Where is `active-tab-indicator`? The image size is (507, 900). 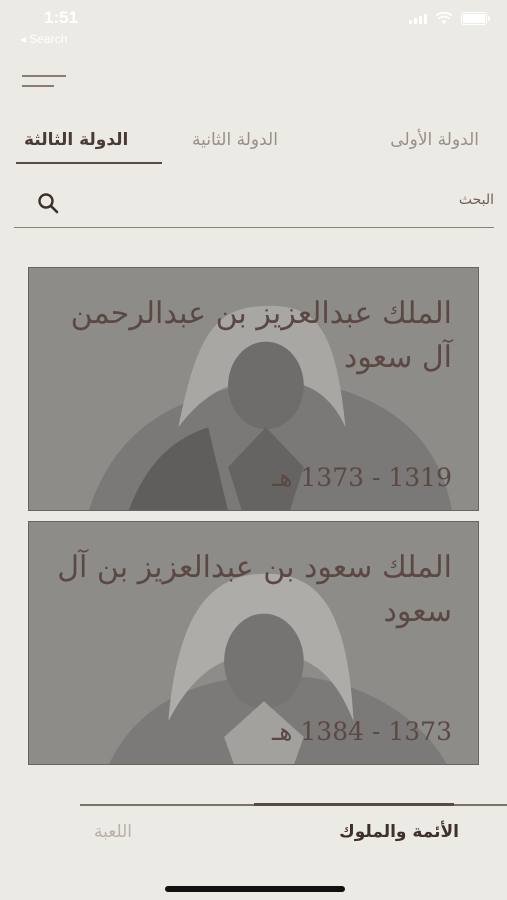 active-tab-indicator is located at coordinates (89, 163).